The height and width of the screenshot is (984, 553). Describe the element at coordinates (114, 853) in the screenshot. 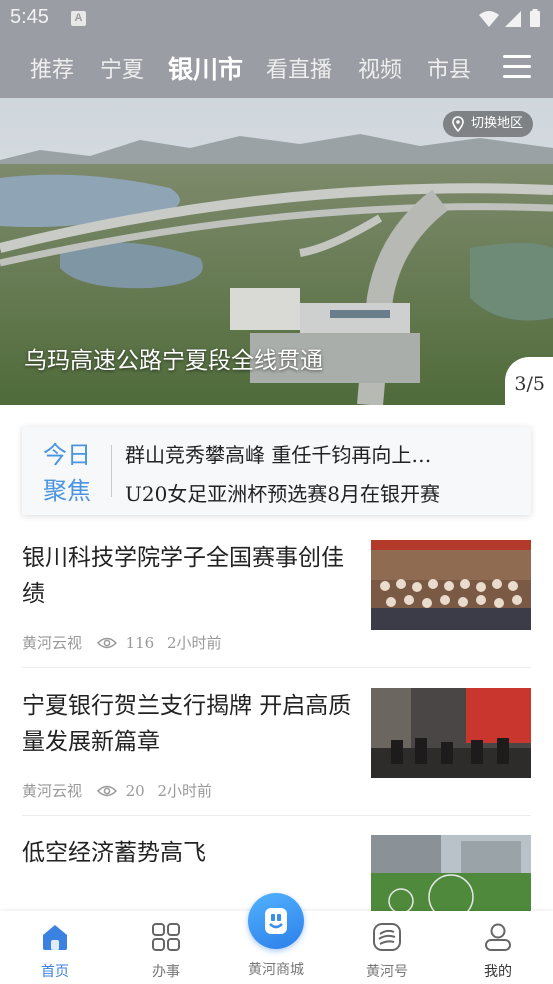

I see `news-title: 低空经济蓄势高飞` at that location.